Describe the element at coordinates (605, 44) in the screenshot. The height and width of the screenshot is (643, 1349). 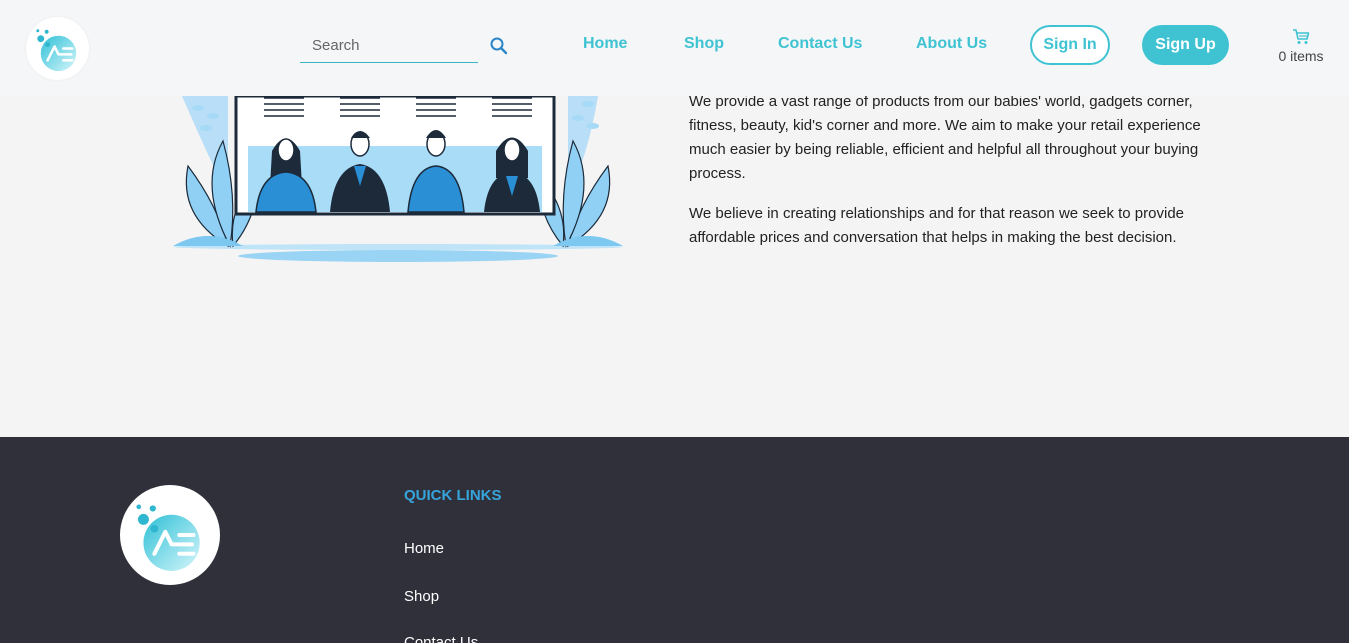
I see `nav-home-link: Home` at that location.